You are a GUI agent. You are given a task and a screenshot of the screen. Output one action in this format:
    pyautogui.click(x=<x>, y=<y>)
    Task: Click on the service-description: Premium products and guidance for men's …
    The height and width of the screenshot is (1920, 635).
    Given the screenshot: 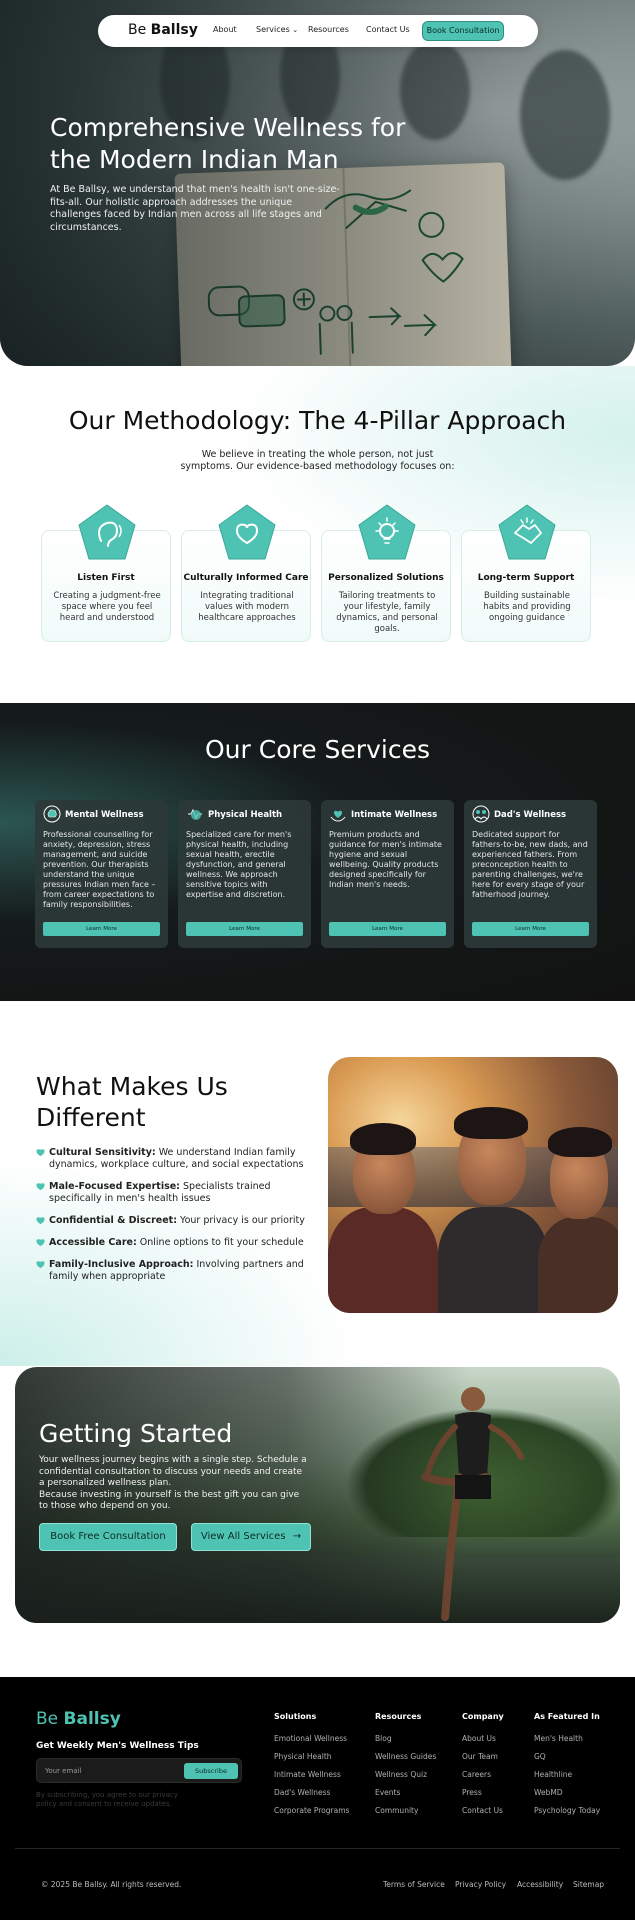 What is the action you would take?
    pyautogui.click(x=385, y=859)
    